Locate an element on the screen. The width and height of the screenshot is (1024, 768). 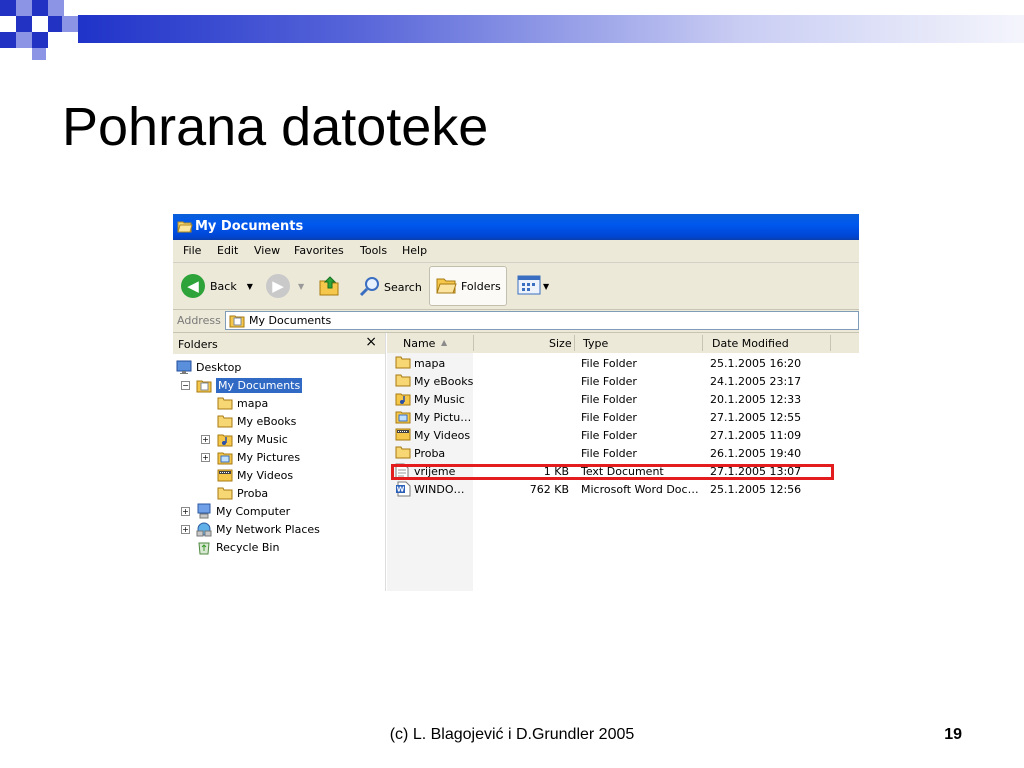
back-arrow-icon: ◀ is located at coordinates (193, 286).